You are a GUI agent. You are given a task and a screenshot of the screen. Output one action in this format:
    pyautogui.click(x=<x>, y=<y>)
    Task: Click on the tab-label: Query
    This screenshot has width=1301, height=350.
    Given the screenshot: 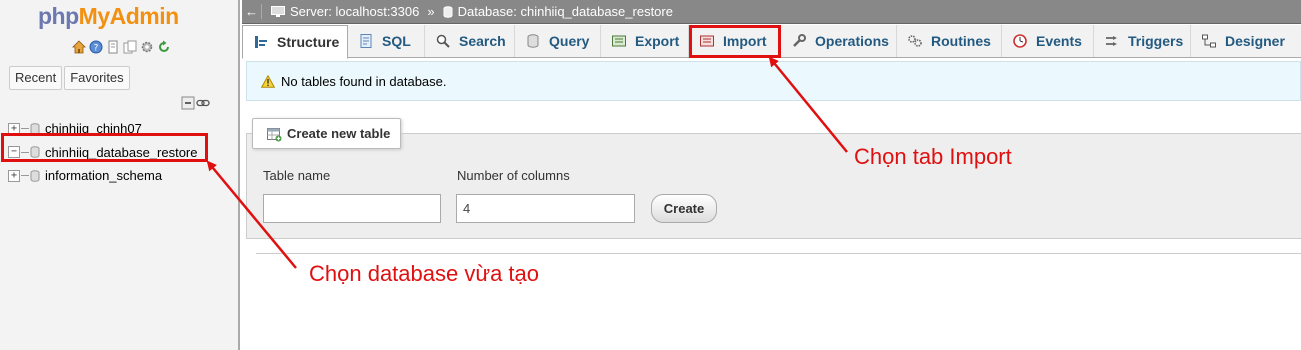 What is the action you would take?
    pyautogui.click(x=569, y=41)
    